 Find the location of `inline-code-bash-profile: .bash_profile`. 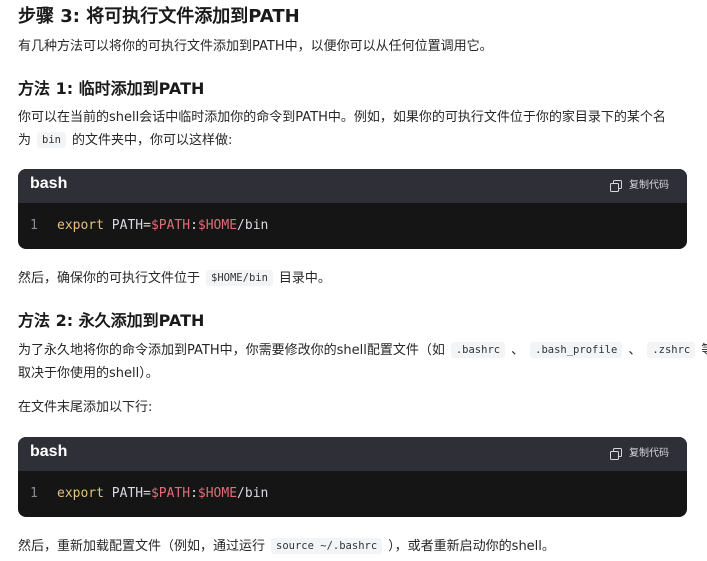

inline-code-bash-profile: .bash_profile is located at coordinates (576, 350).